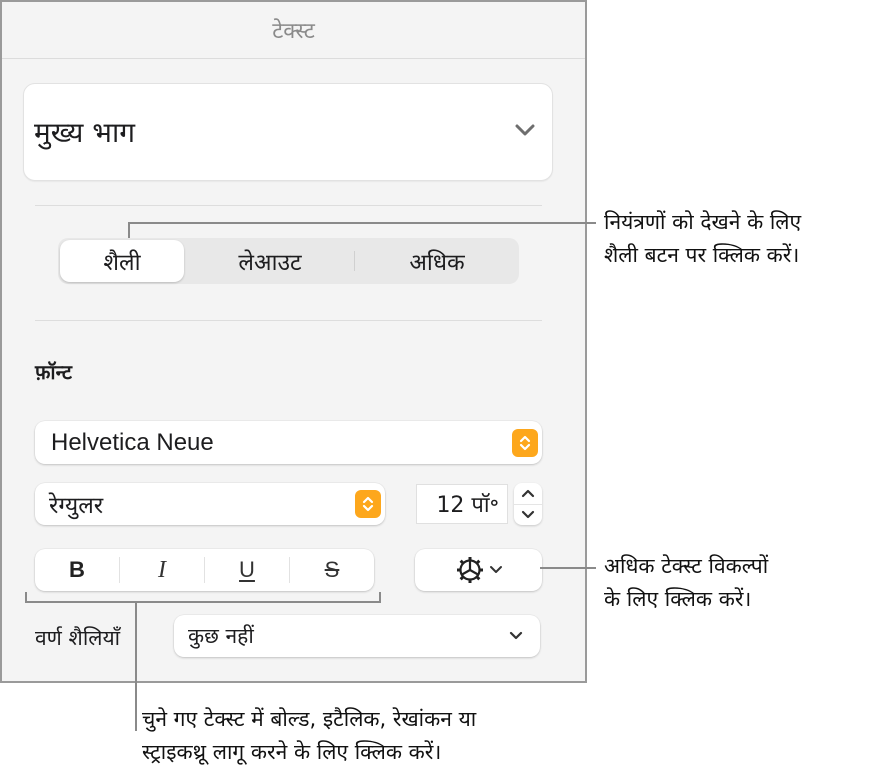 This screenshot has width=870, height=774. I want to click on callout-text: के लिए क्लिक करें।, so click(678, 599).